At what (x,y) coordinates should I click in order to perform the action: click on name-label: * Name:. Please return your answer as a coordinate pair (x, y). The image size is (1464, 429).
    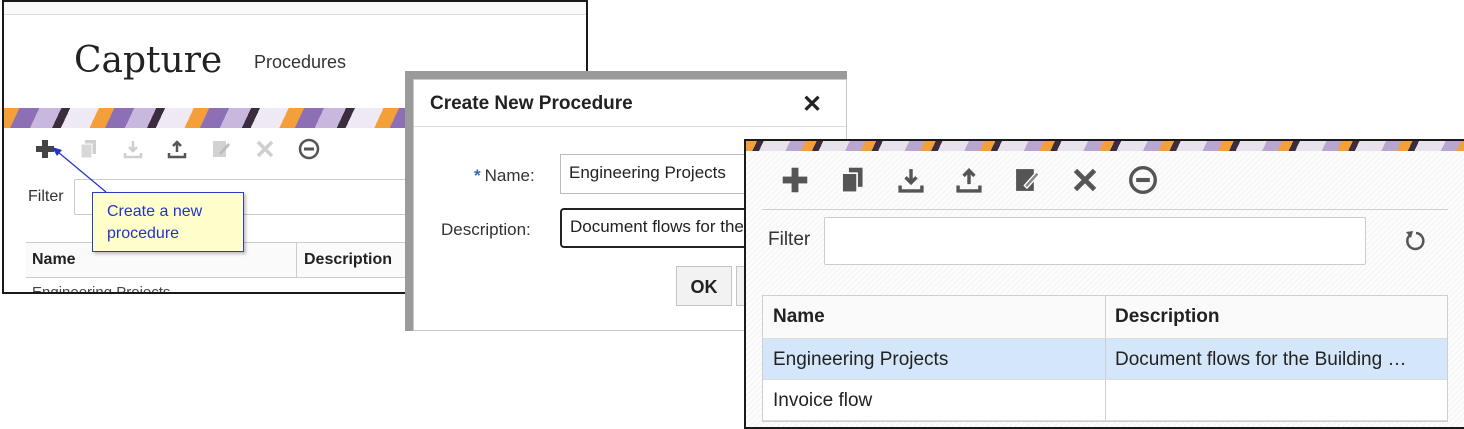
    Looking at the image, I should click on (504, 176).